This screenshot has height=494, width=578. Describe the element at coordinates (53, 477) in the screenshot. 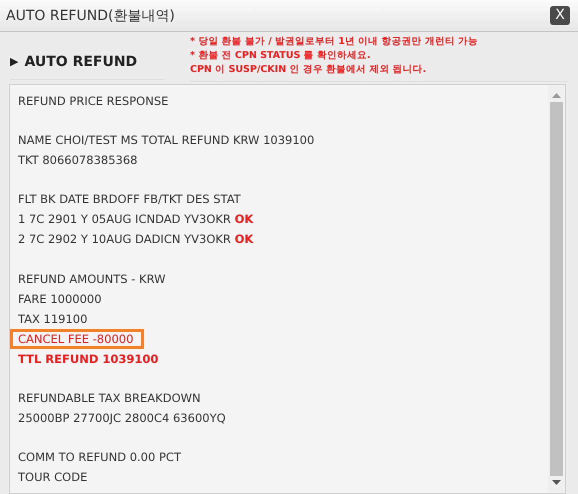

I see `response-line: TOUR CODE` at that location.